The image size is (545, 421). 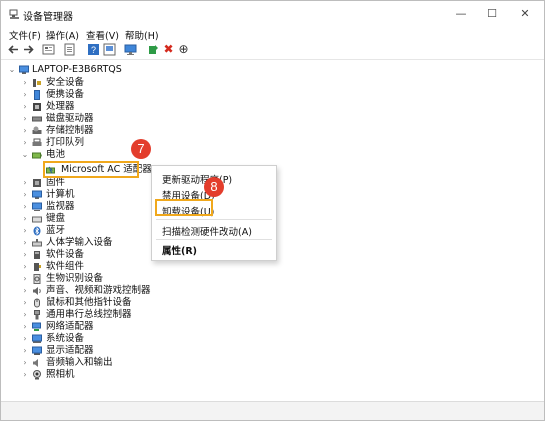 What do you see at coordinates (142, 35) in the screenshot?
I see `menu-help: 帮助(H)` at bounding box center [142, 35].